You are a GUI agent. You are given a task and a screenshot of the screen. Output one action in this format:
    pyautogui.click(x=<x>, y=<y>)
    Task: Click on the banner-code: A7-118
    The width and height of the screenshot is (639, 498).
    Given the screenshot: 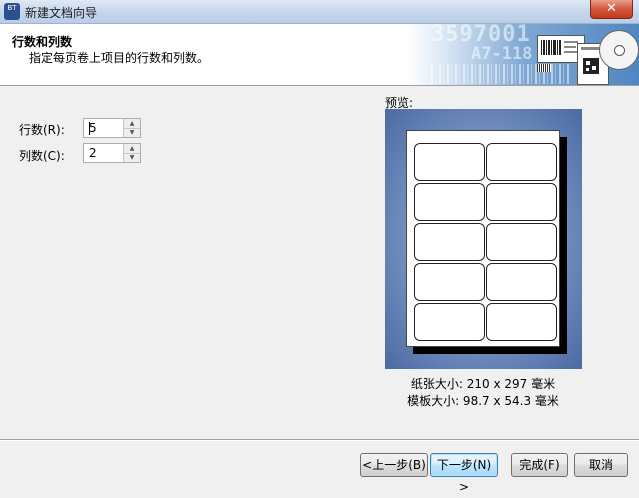 What is the action you would take?
    pyautogui.click(x=502, y=54)
    